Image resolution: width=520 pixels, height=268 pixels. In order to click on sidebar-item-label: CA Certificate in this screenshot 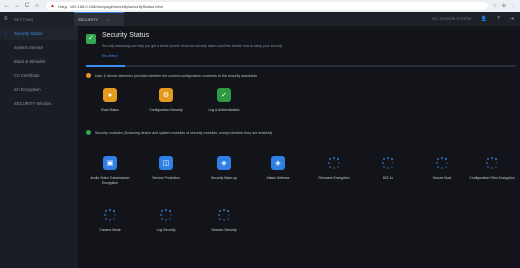, I will do `click(27, 75)`.